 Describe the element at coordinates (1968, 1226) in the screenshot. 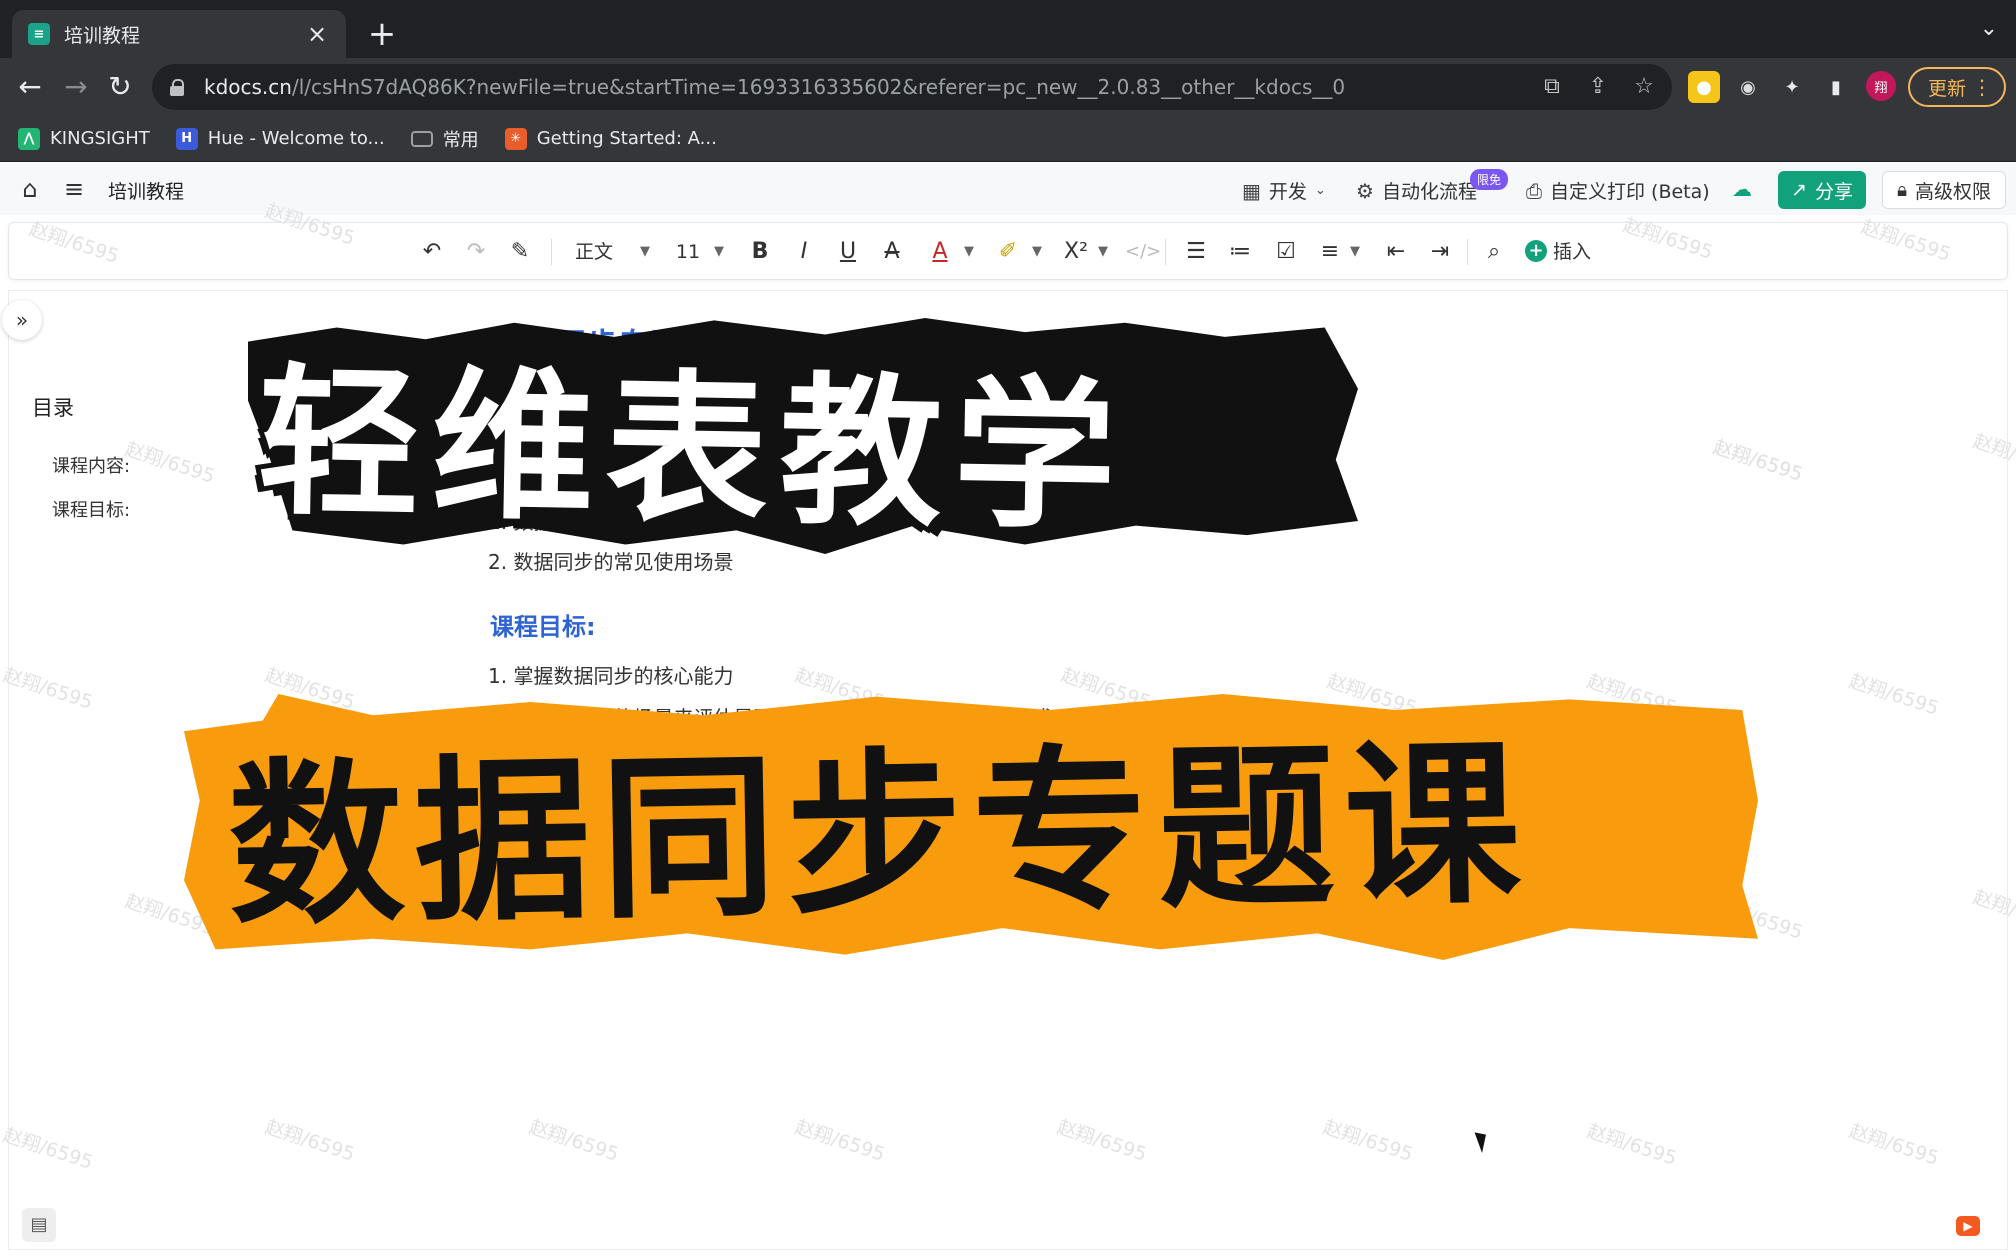

I see `video-icon: ▶` at that location.